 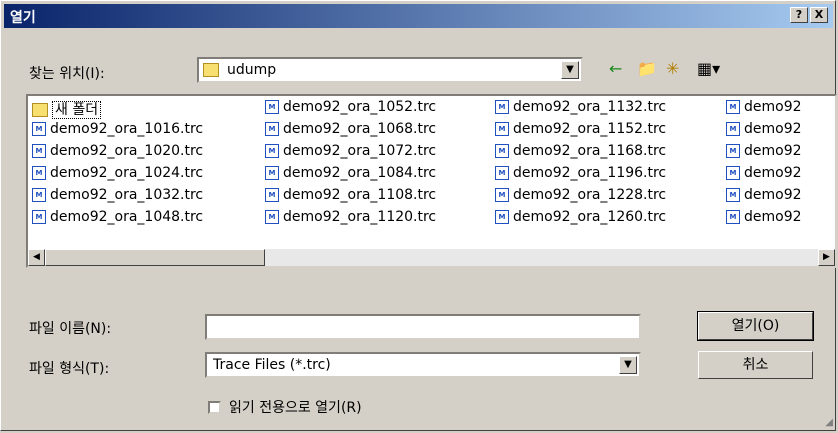 I want to click on file-item: Mdemo92_ora_1072.trc, so click(x=350, y=153).